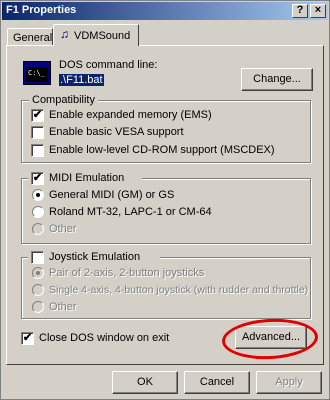 The height and width of the screenshot is (400, 330). Describe the element at coordinates (38, 290) in the screenshot. I see `joystick-single-radio` at that location.